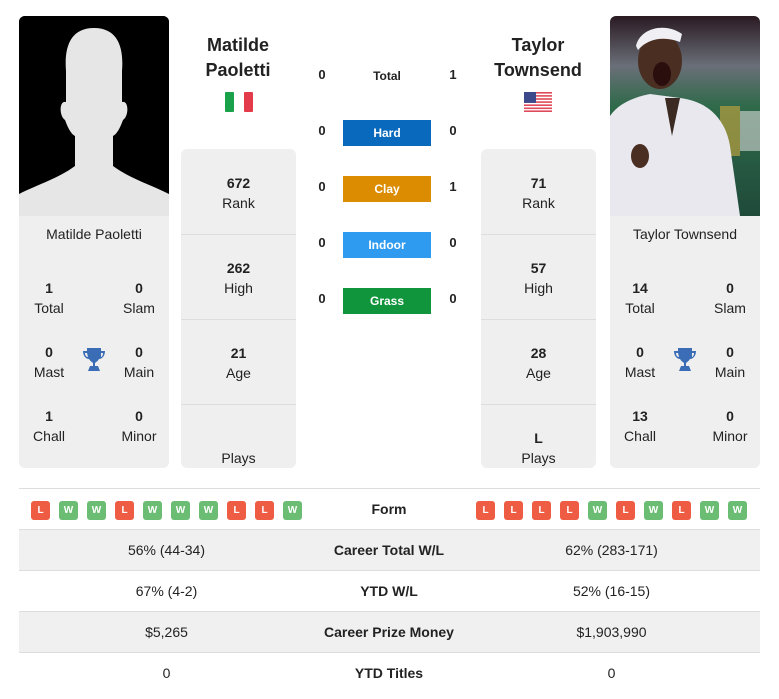  I want to click on left-heading-line2: Paoletti, so click(238, 70).